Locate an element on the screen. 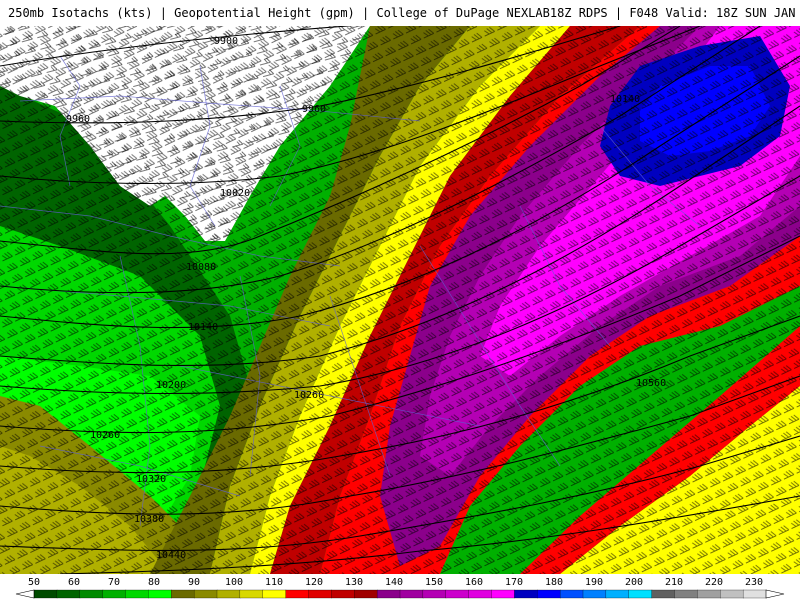 The image size is (800, 600). legend-tick: 200 is located at coordinates (634, 582).